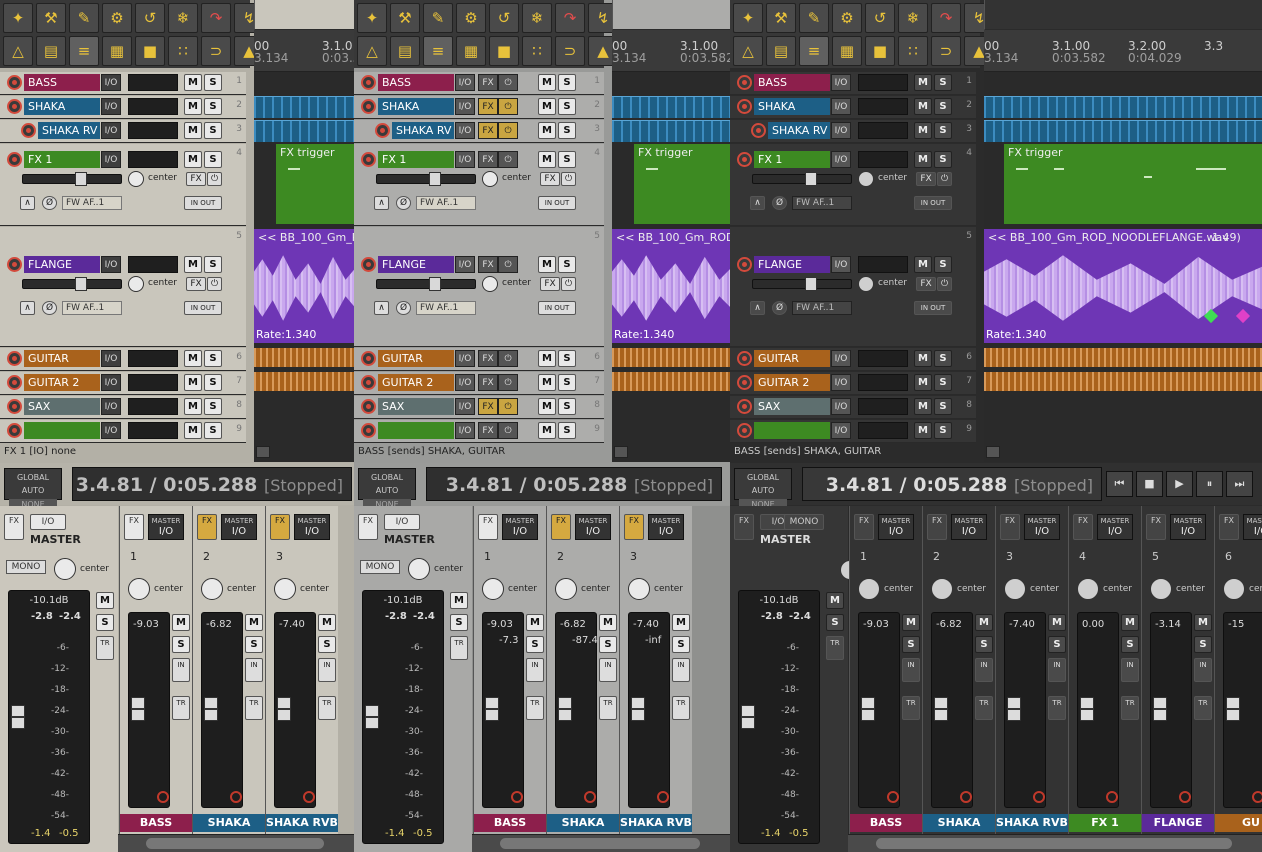 Image resolution: width=1262 pixels, height=852 pixels. Describe the element at coordinates (419, 569) in the screenshot. I see `master-pan-knob` at that location.